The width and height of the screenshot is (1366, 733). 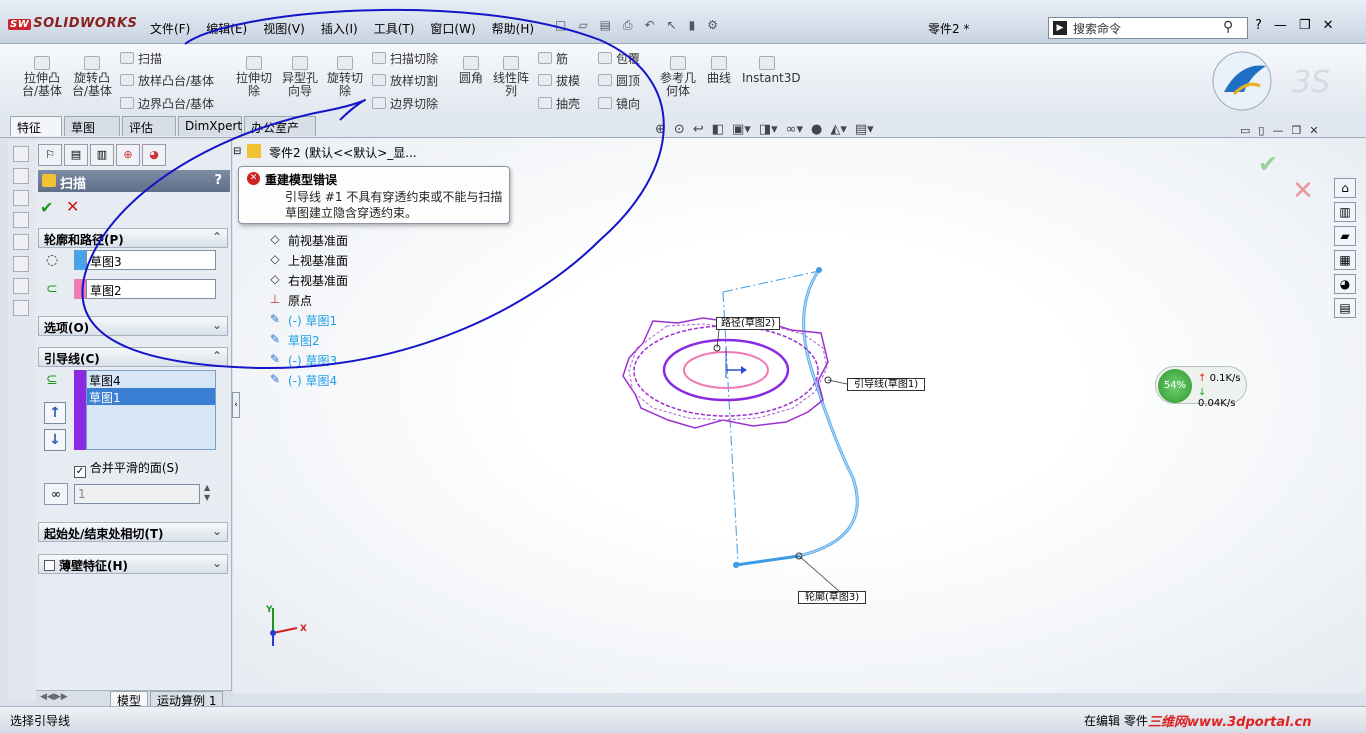 What do you see at coordinates (72, 206) in the screenshot?
I see `cancel-icon: ✕` at bounding box center [72, 206].